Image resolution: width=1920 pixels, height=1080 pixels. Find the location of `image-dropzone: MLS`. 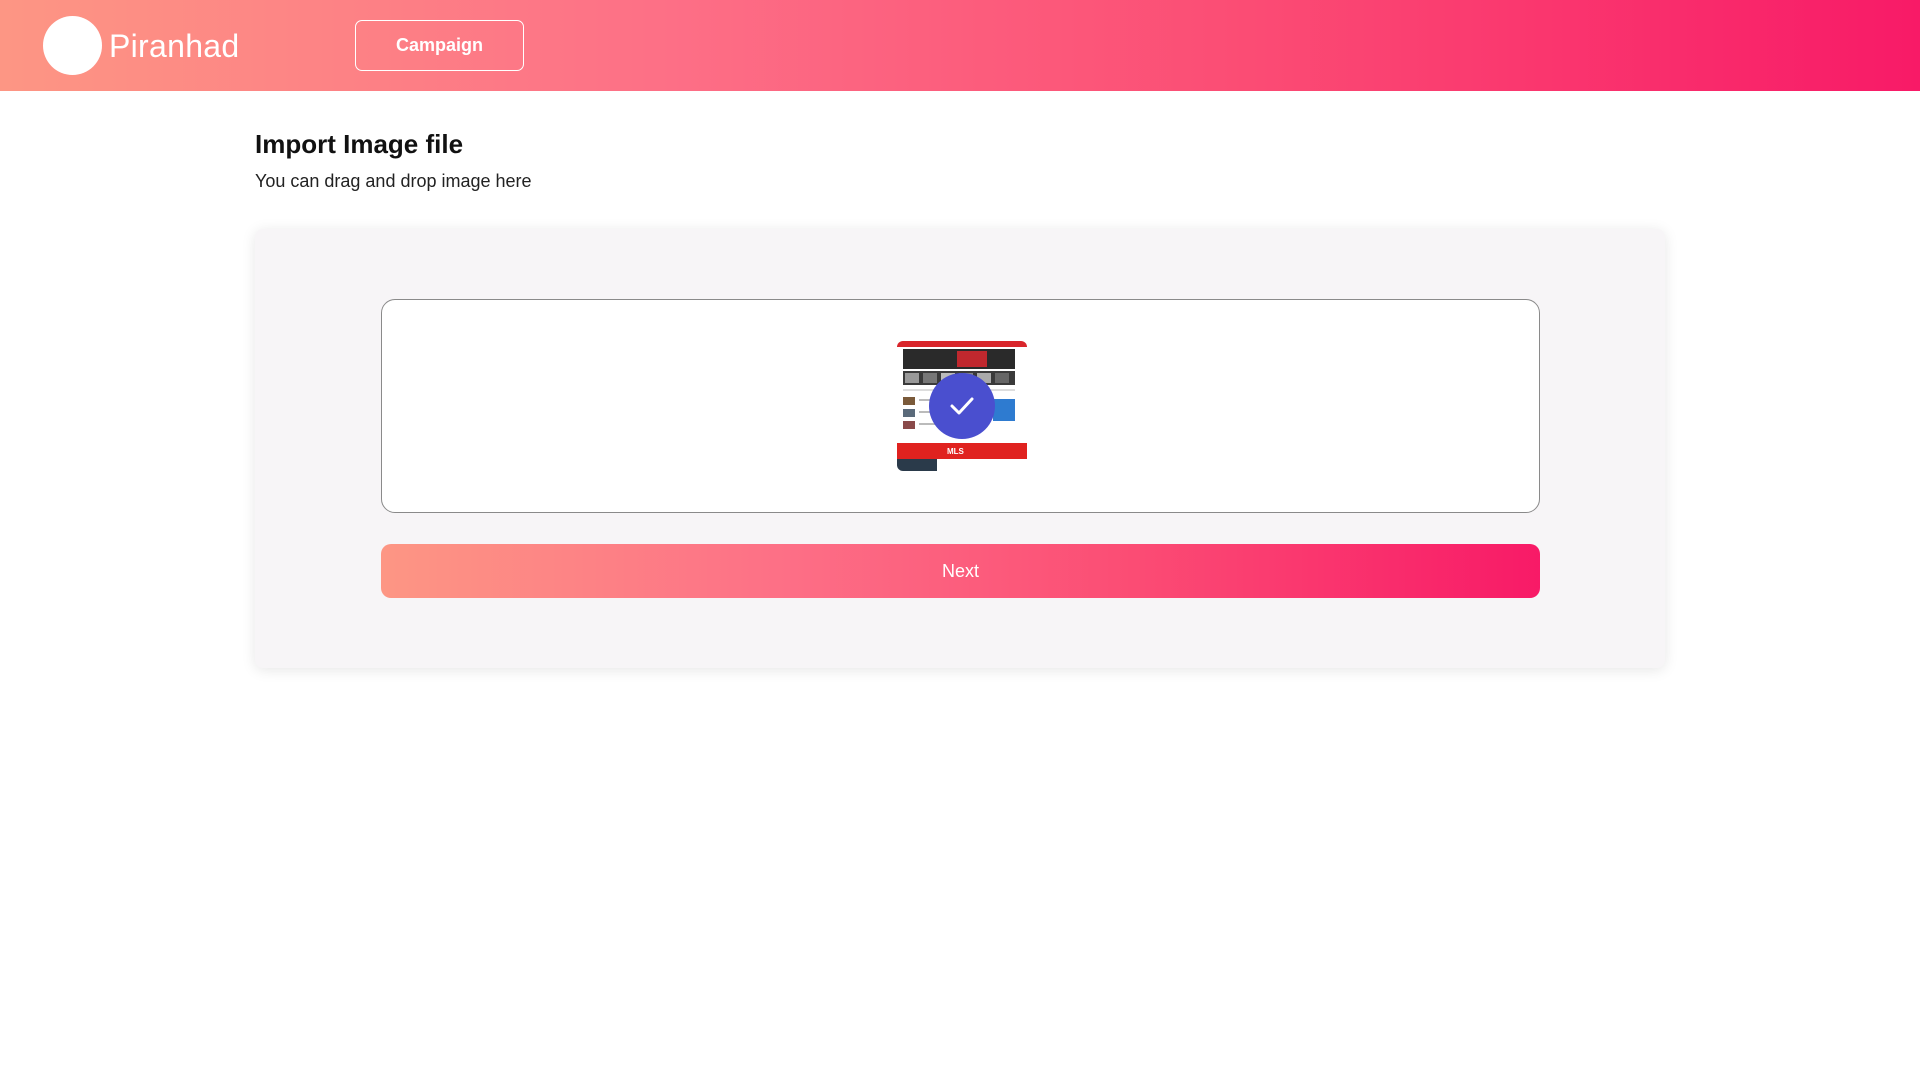

image-dropzone: MLS is located at coordinates (960, 406).